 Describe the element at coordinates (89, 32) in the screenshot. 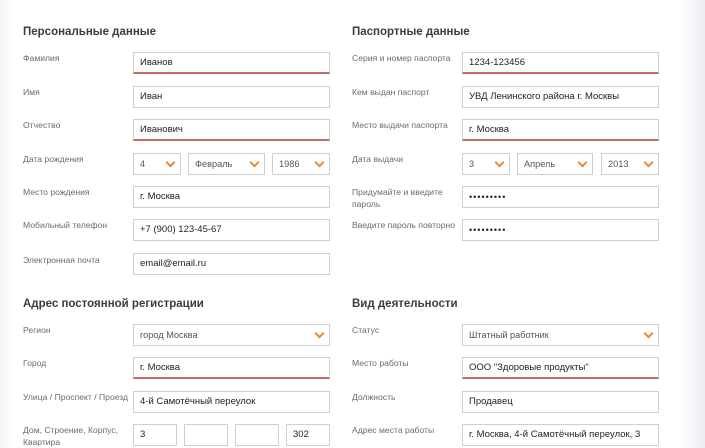

I see `personal-section-title: Персональные данные` at that location.